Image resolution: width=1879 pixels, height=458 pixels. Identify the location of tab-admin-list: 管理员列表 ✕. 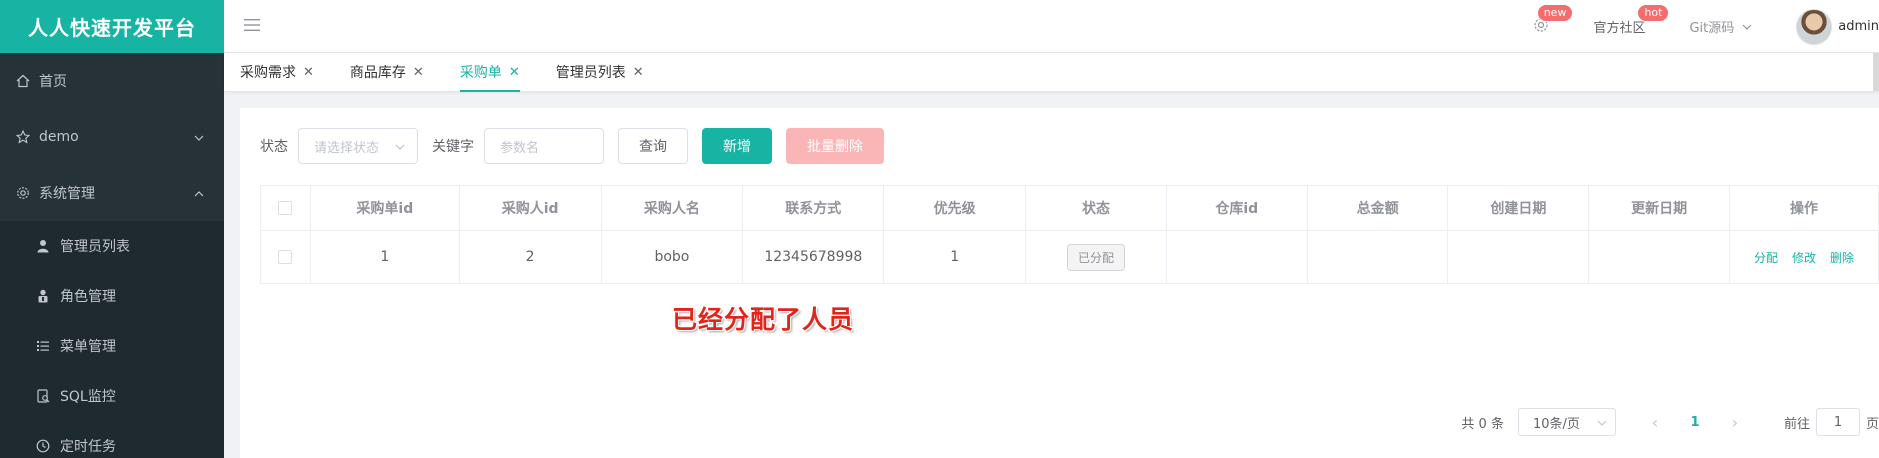
(600, 72).